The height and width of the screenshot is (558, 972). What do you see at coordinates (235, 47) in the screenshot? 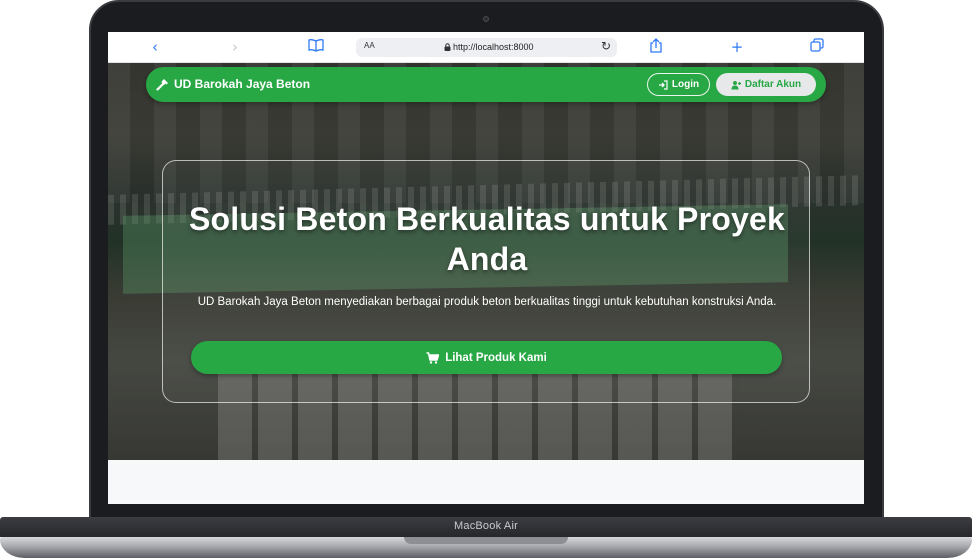
I see `forward-icon: ›` at bounding box center [235, 47].